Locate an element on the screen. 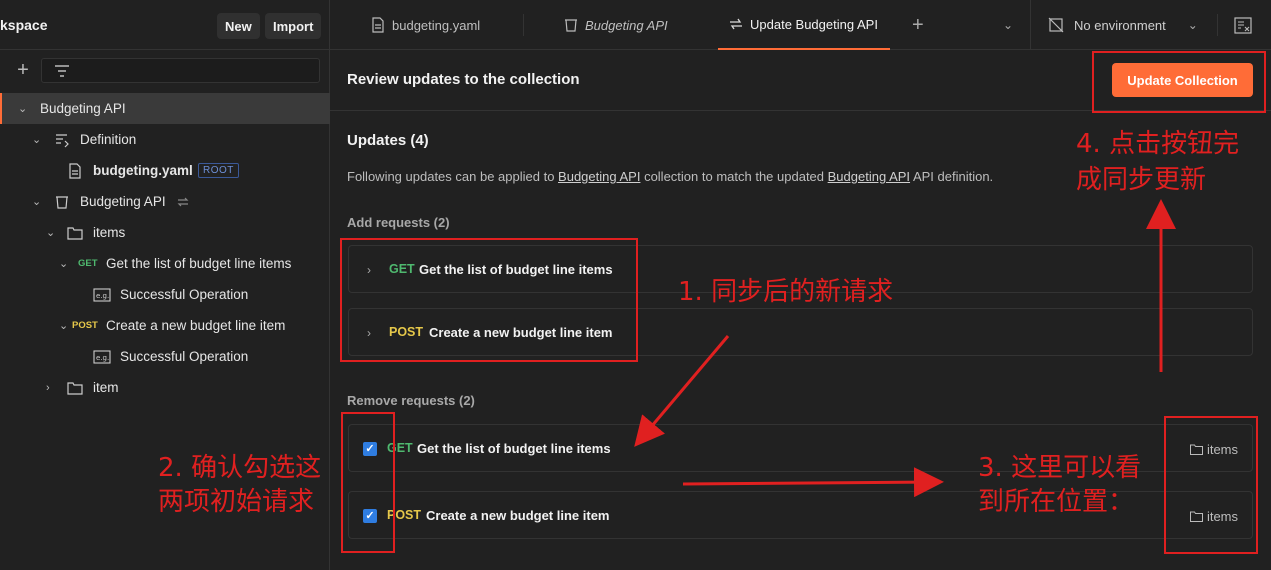  tab-budgeting-yaml: budgeting.yaml is located at coordinates (425, 25).